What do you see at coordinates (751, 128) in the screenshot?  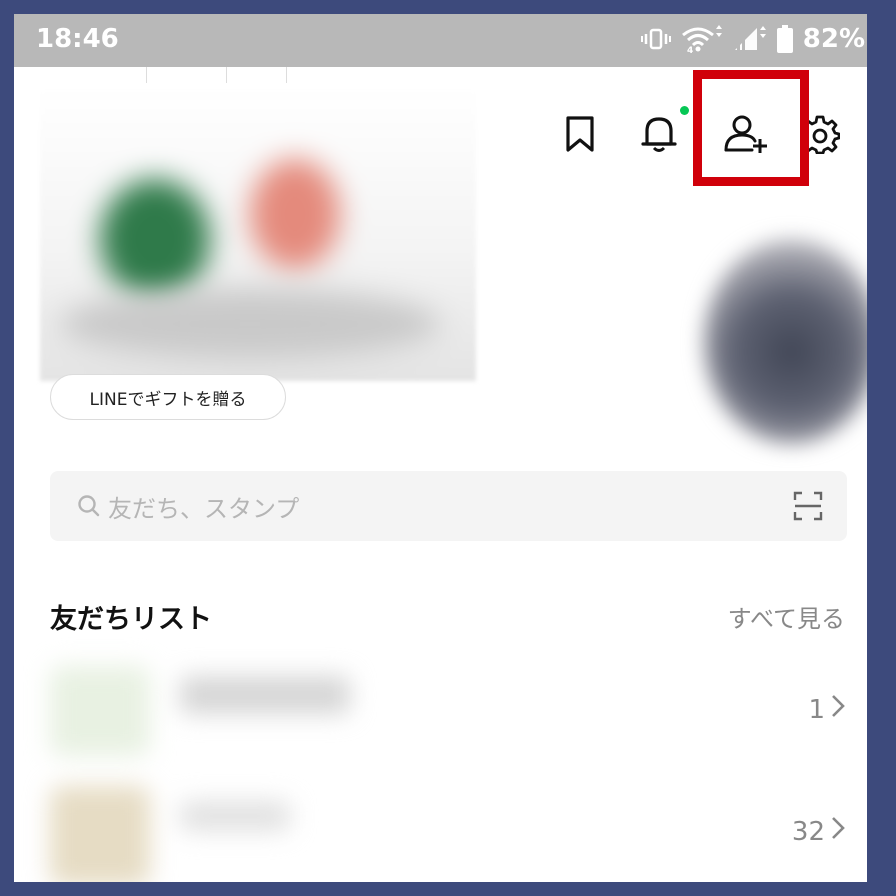 I see `highlight-box` at bounding box center [751, 128].